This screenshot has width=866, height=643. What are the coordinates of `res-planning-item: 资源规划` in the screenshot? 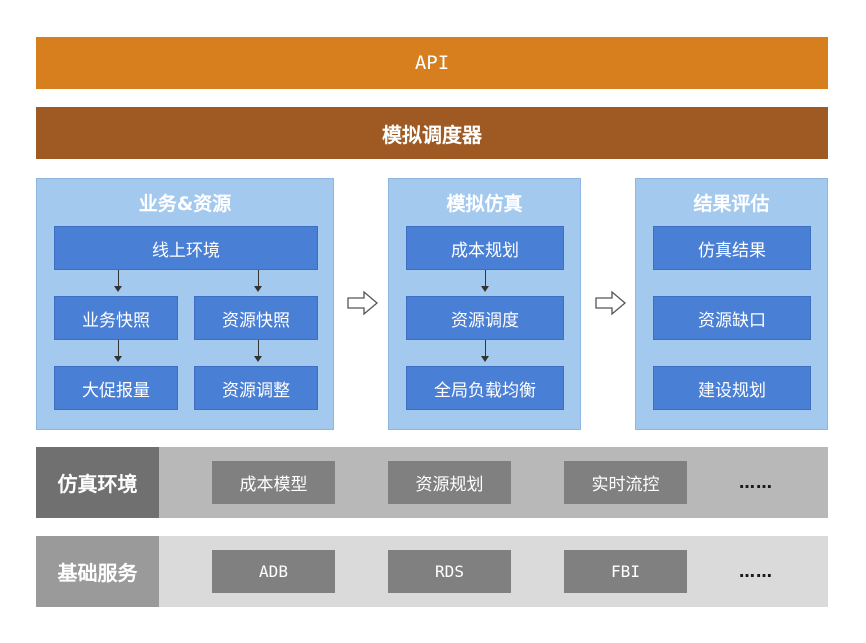 It's located at (449, 482).